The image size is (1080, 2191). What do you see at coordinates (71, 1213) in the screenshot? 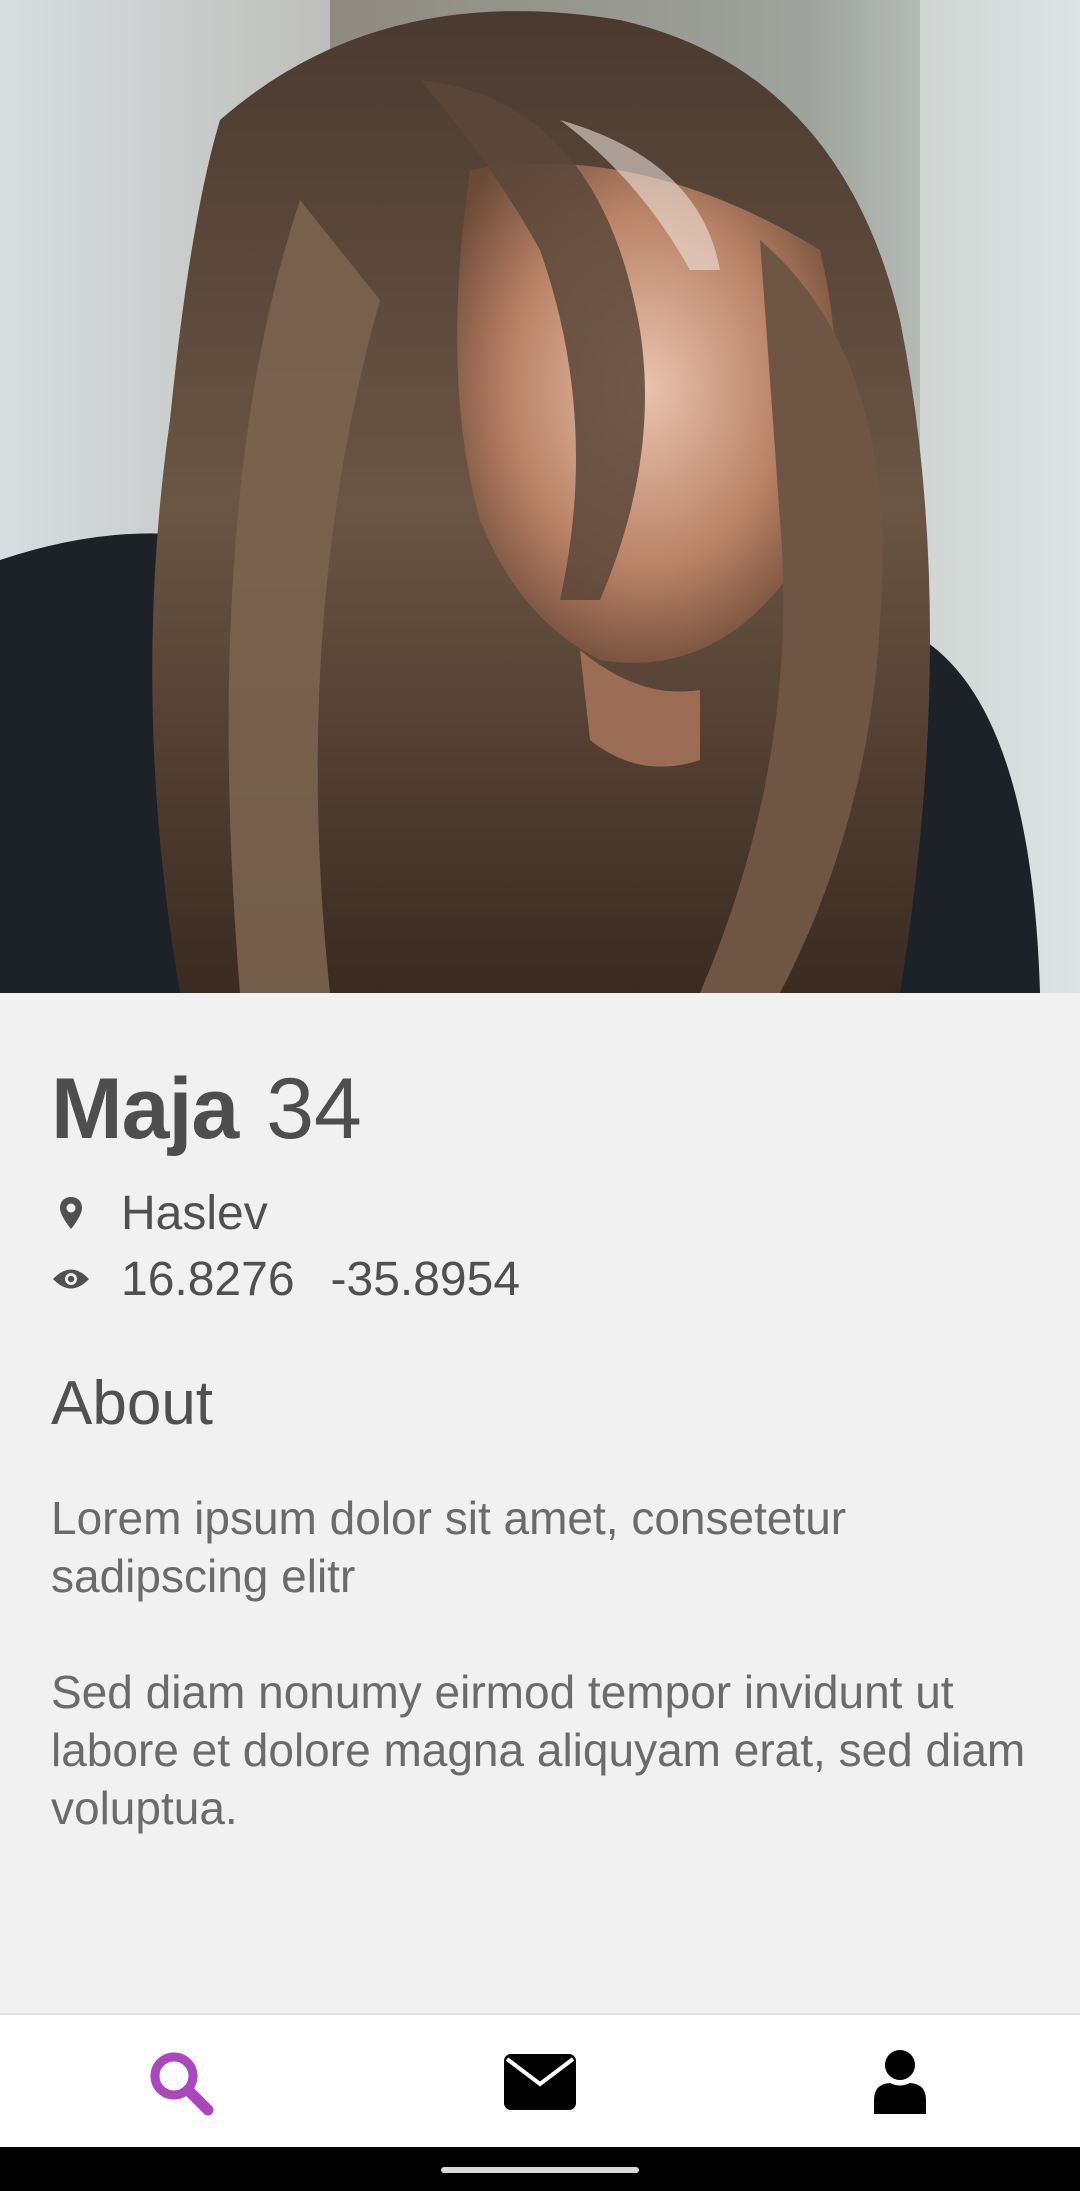
I see `map-pin-icon` at bounding box center [71, 1213].